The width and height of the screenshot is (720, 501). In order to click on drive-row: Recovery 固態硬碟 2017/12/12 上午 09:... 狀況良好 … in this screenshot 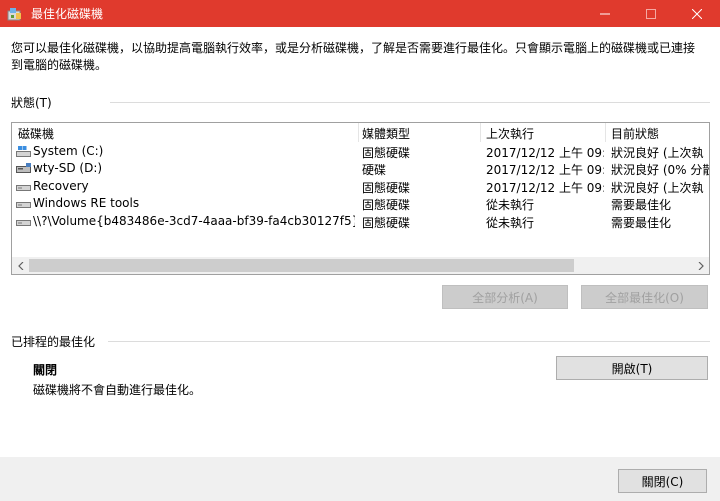, I will do `click(360, 186)`.